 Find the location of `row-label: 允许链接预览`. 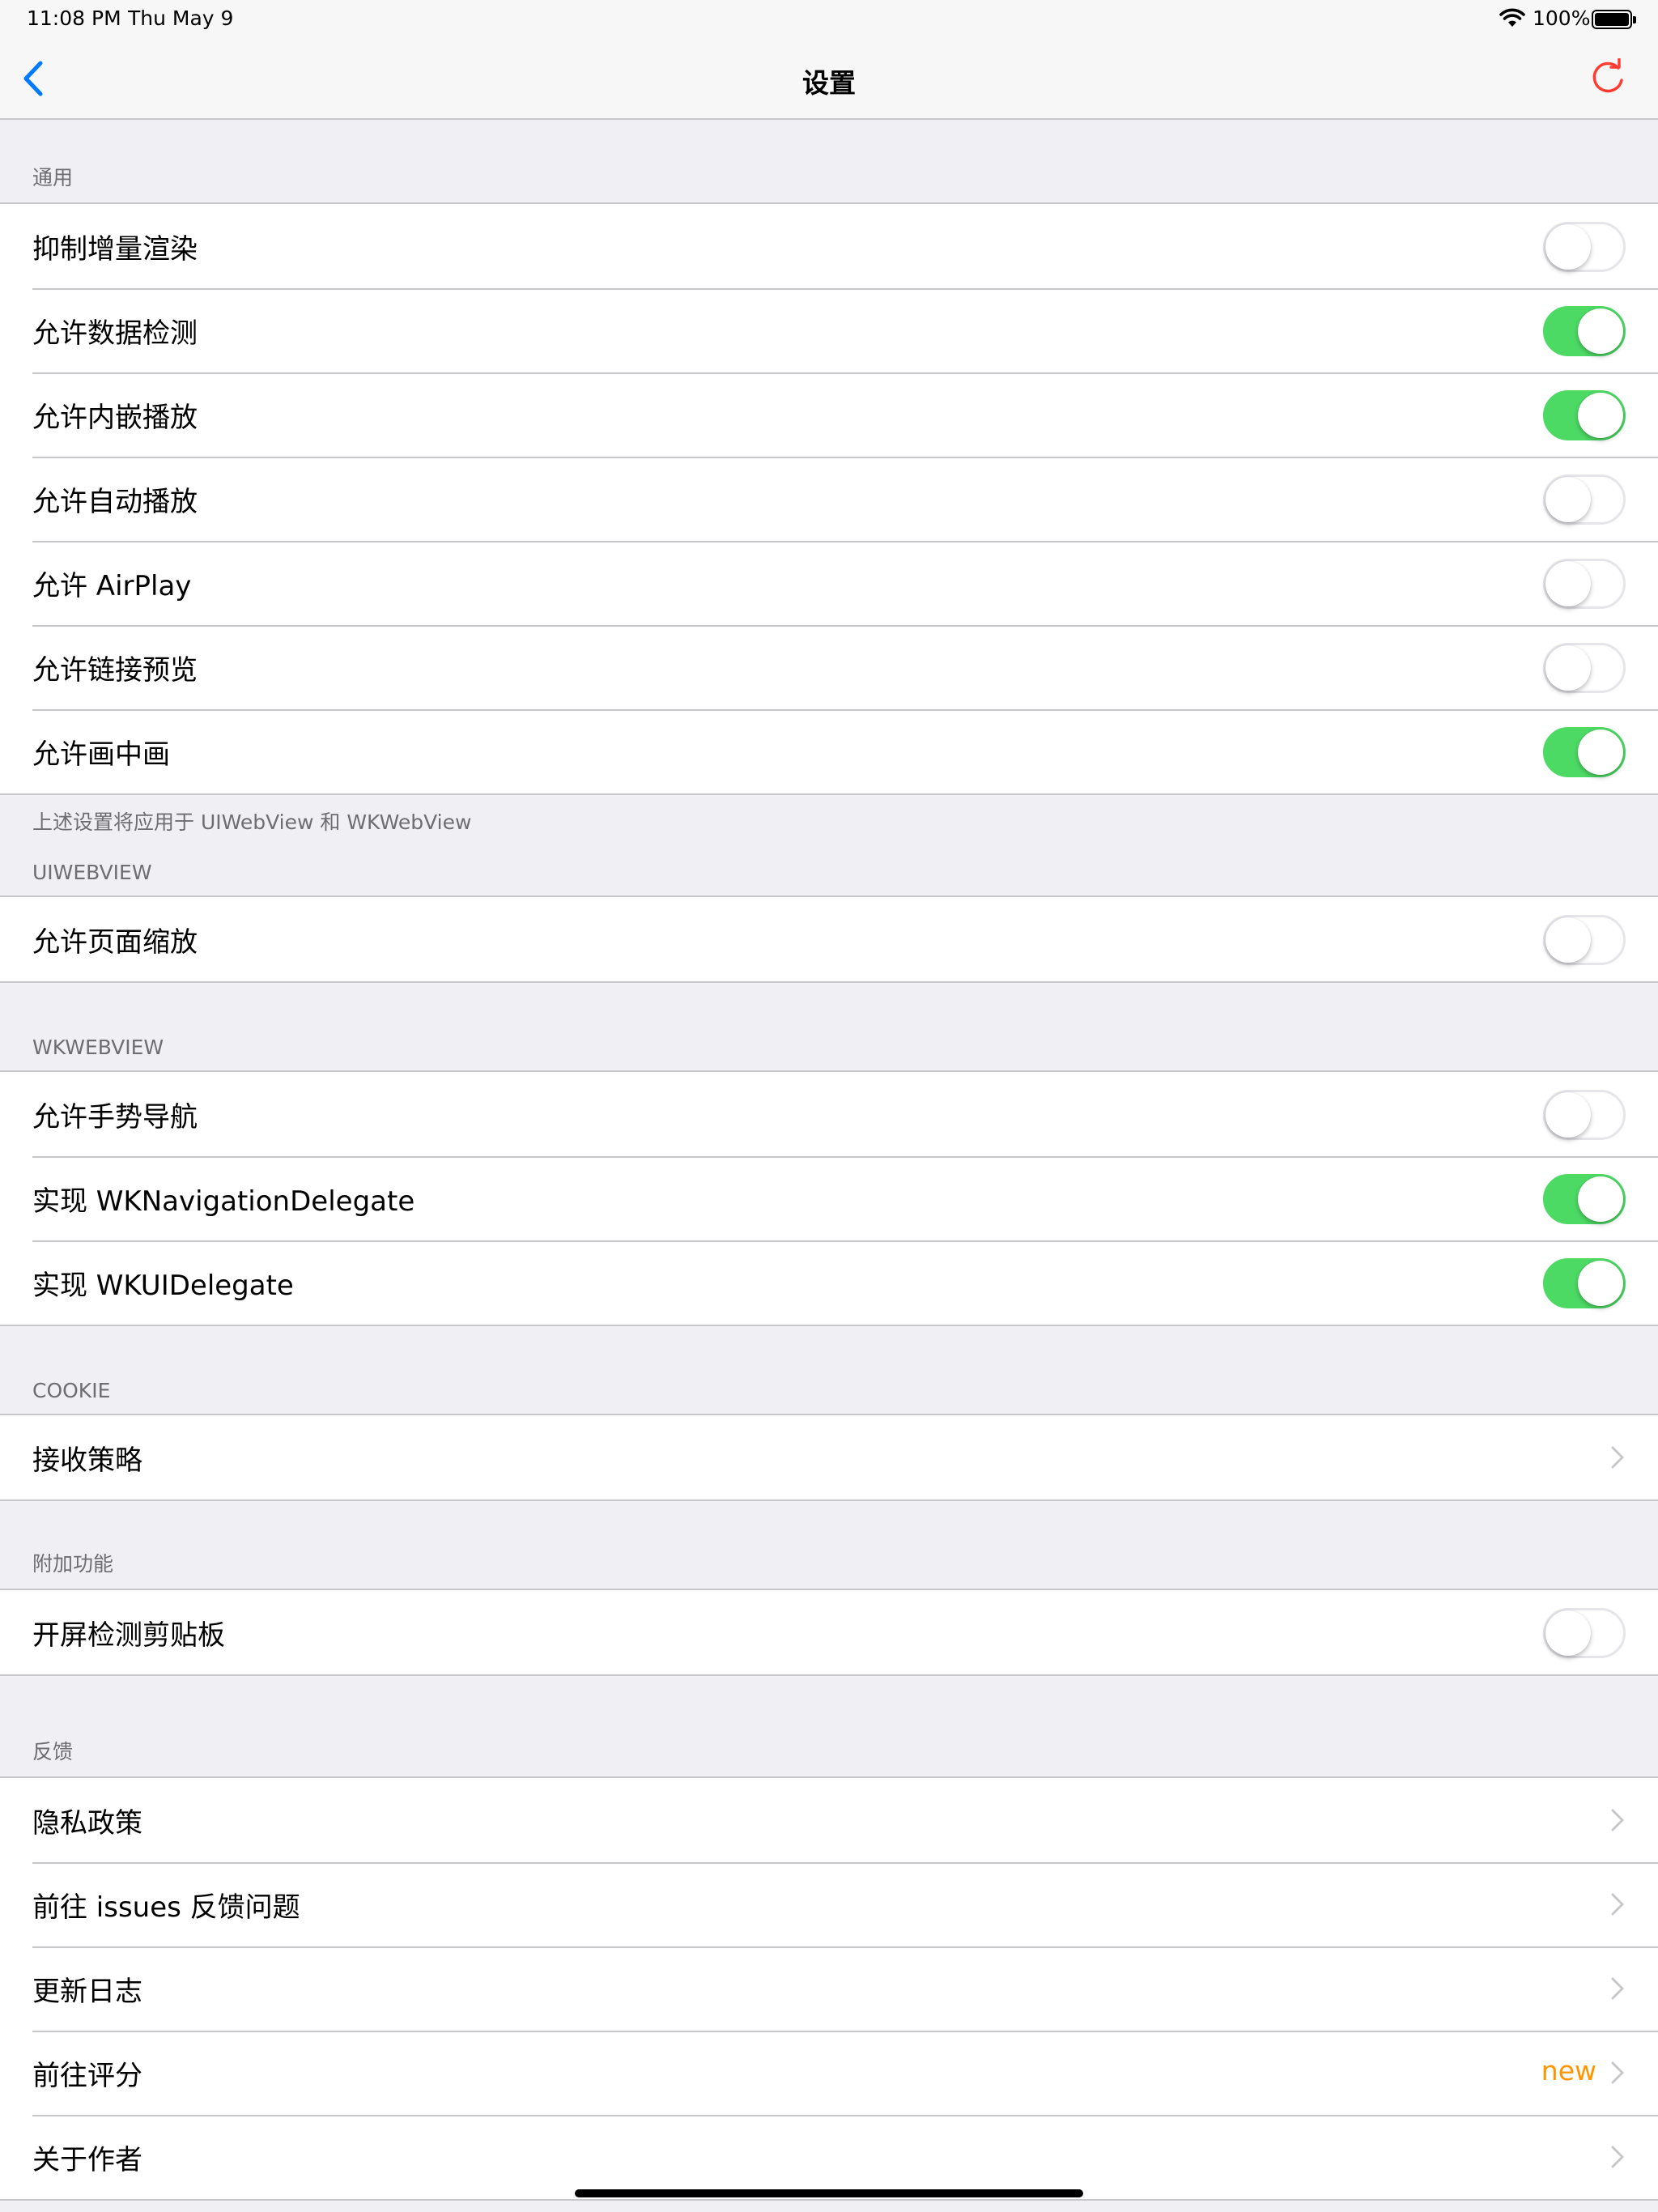

row-label: 允许链接预览 is located at coordinates (115, 670).